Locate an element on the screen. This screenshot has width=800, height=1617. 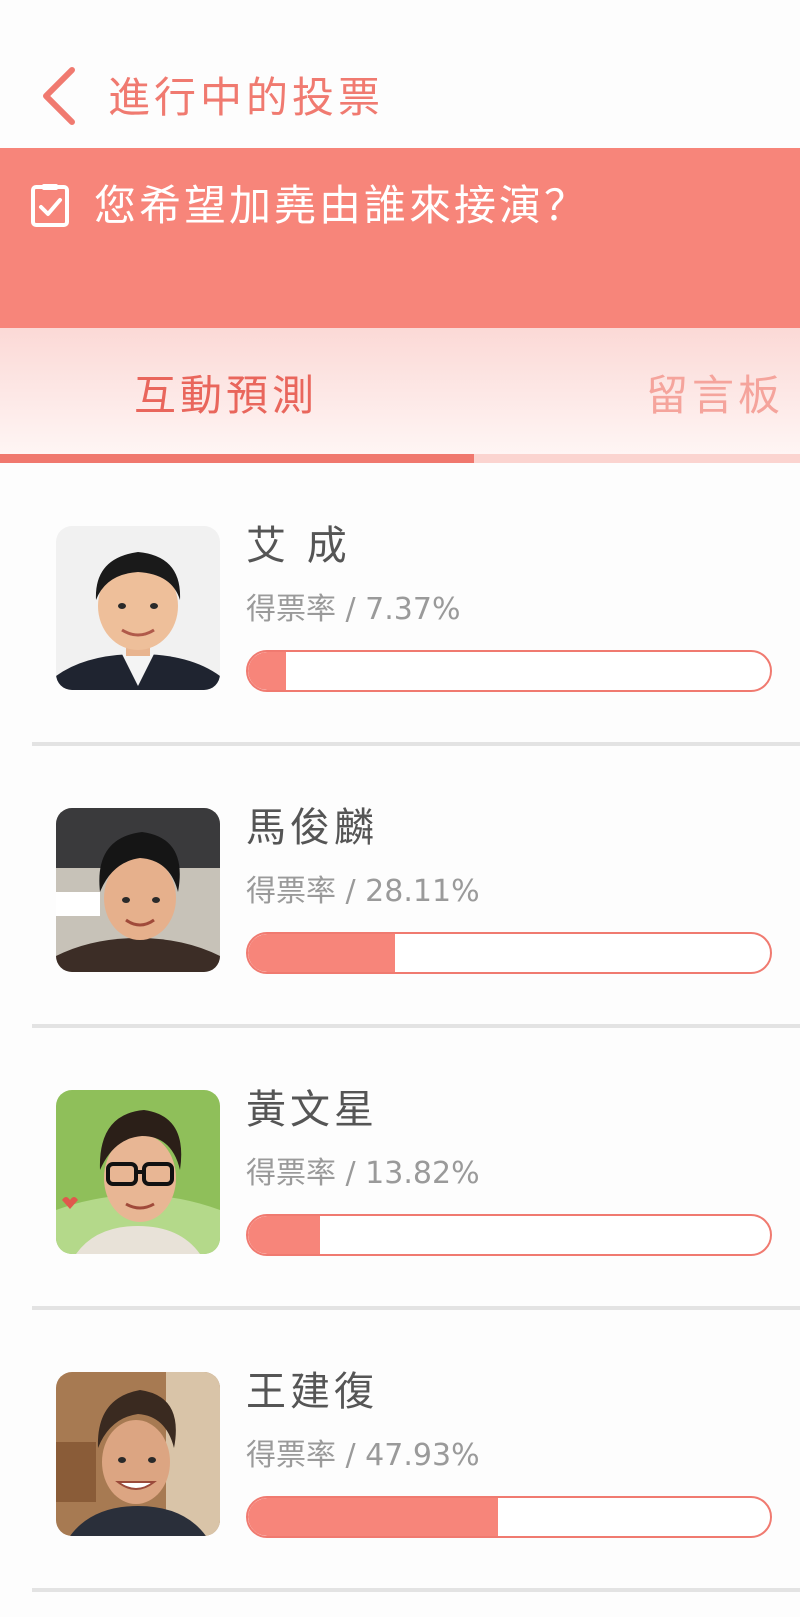
candidate-name: 黃文星 is located at coordinates (312, 1110).